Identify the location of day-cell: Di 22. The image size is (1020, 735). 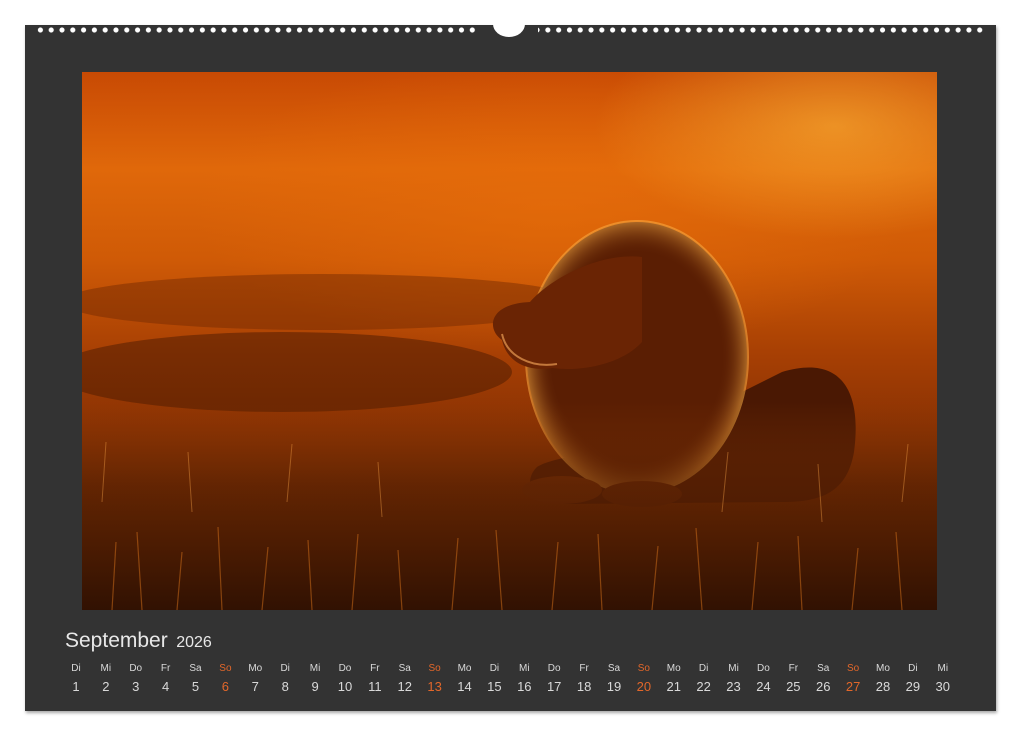
(704, 682).